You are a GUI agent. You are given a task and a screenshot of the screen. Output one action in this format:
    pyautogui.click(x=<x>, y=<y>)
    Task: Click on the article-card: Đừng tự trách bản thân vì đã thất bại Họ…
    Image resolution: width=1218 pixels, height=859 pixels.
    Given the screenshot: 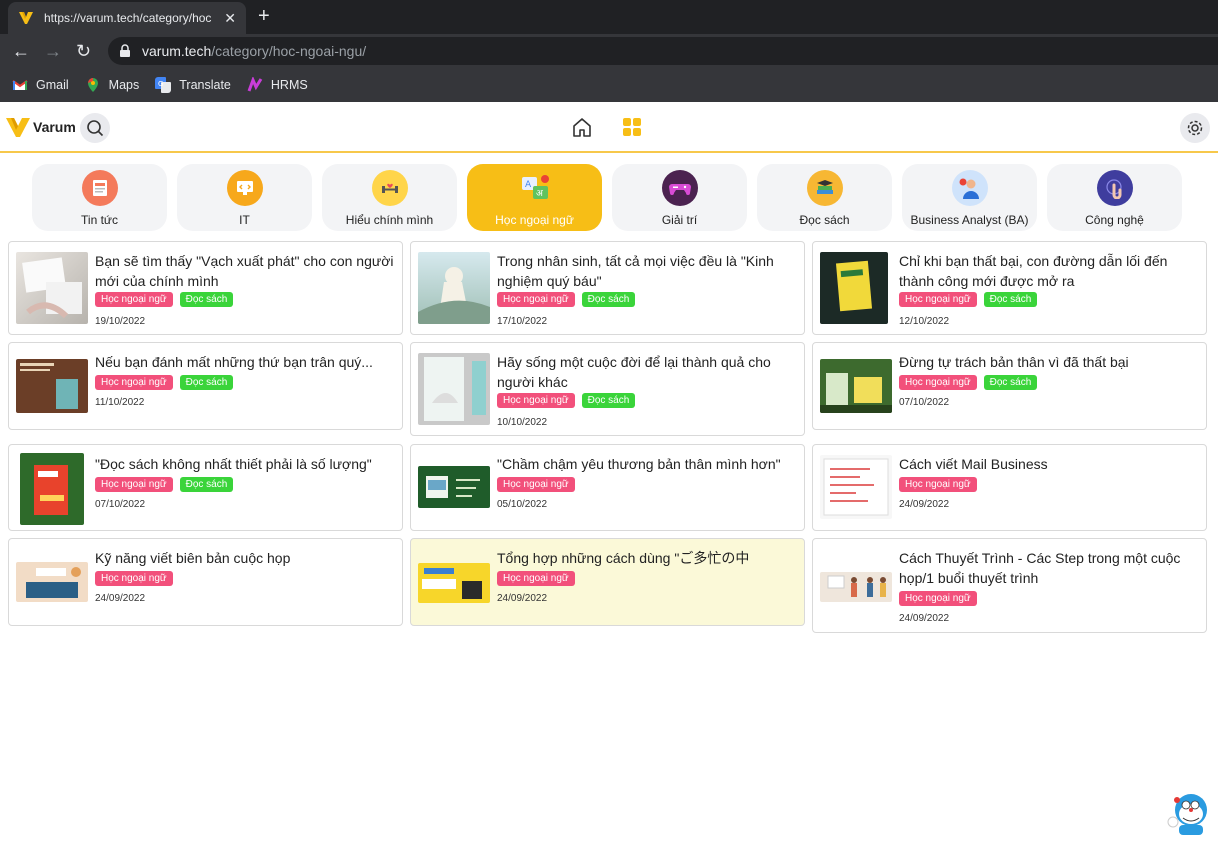 What is the action you would take?
    pyautogui.click(x=1009, y=386)
    